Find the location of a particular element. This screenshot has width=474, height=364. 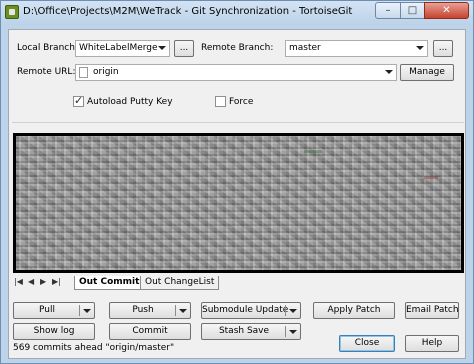

pull-label: Pull is located at coordinates (47, 310).